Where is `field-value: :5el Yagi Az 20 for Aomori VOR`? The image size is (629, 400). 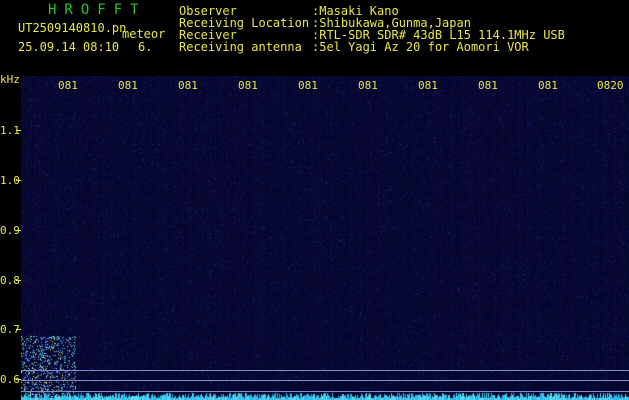
field-value: :5el Yagi Az 20 for Aomori VOR is located at coordinates (420, 47).